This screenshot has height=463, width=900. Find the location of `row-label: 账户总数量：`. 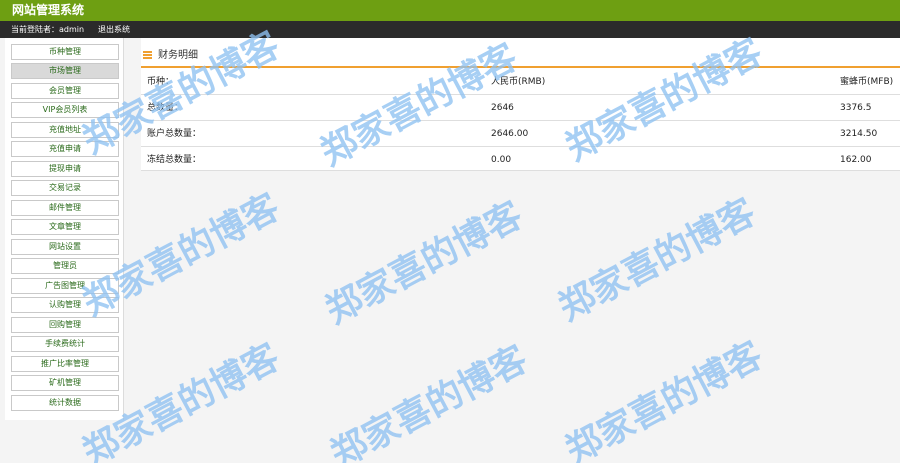

row-label: 账户总数量： is located at coordinates (174, 134).